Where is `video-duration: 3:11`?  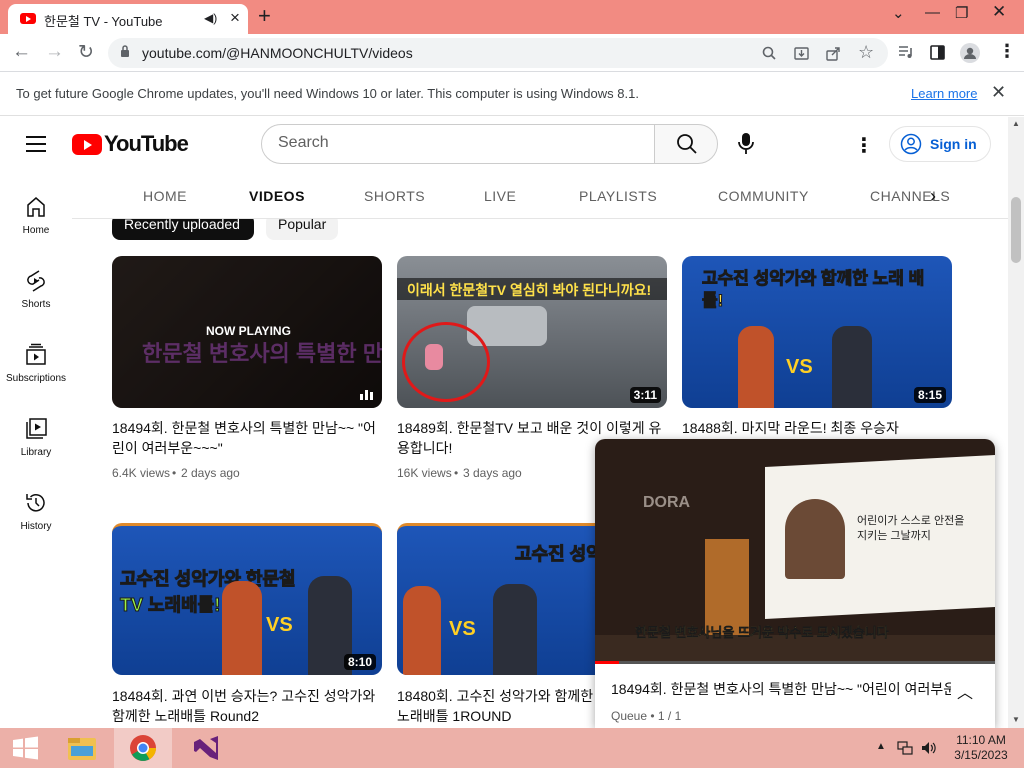 video-duration: 3:11 is located at coordinates (645, 395).